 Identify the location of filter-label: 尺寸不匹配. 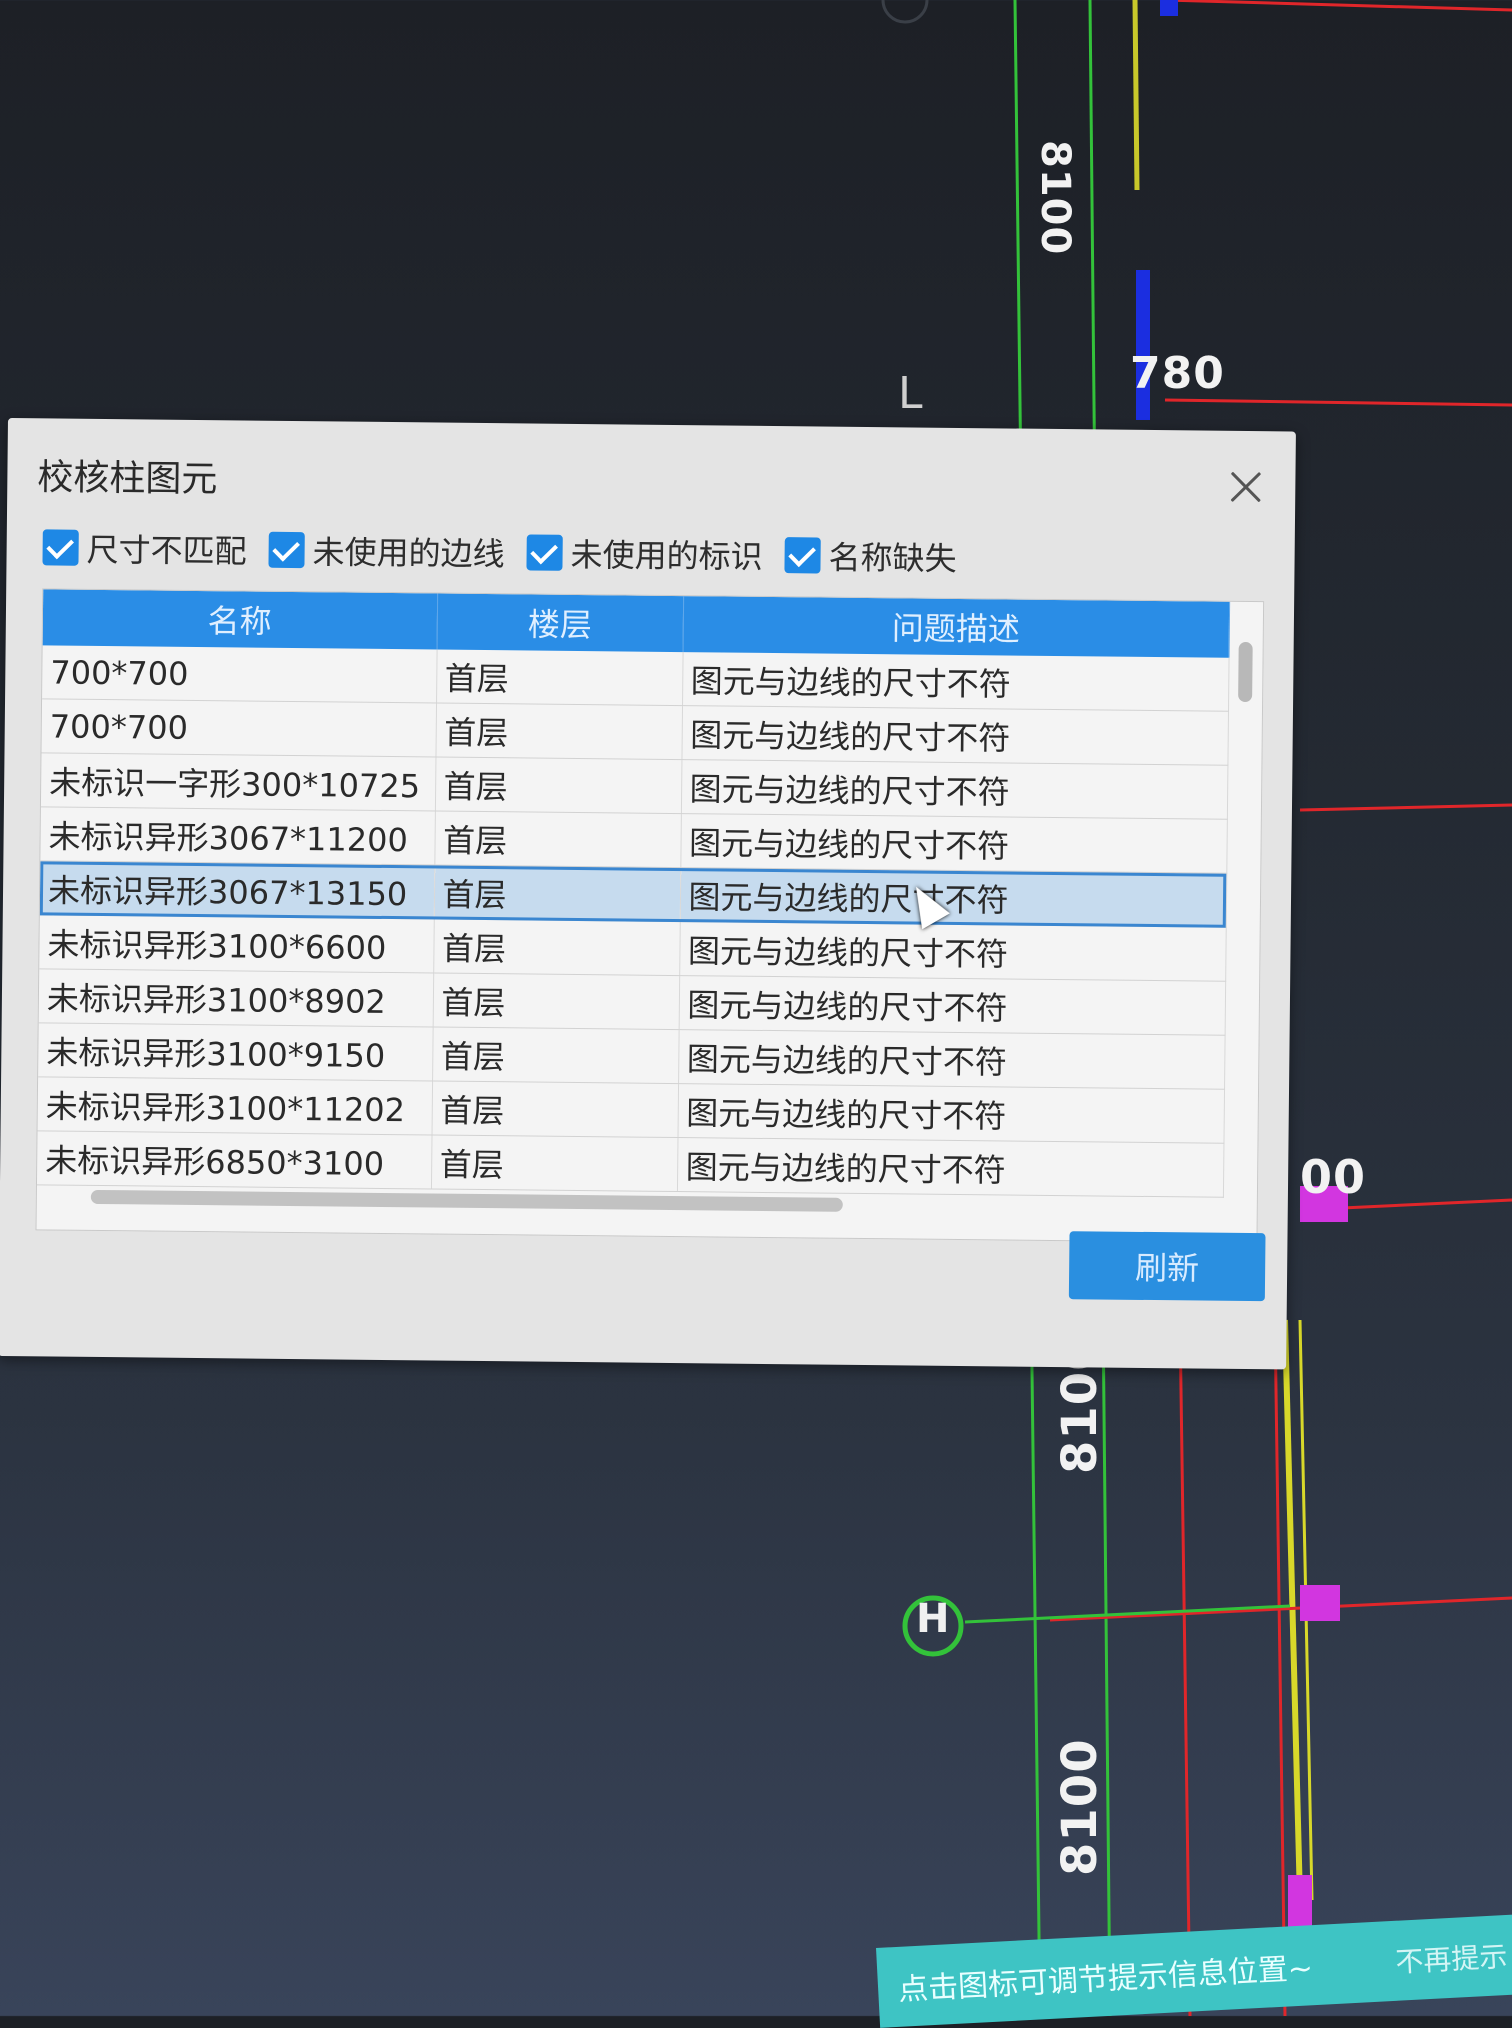
(166, 550).